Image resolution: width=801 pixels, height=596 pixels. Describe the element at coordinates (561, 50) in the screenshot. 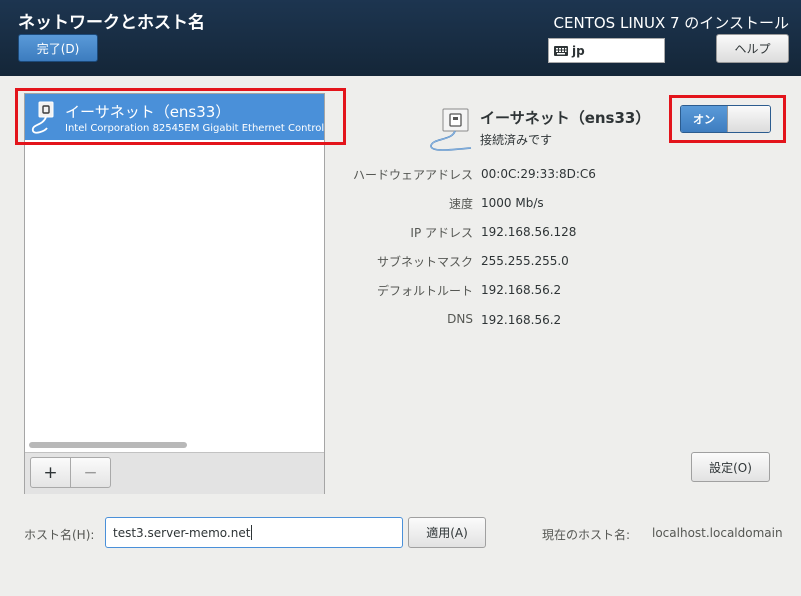

I see `keyboard-icon` at that location.